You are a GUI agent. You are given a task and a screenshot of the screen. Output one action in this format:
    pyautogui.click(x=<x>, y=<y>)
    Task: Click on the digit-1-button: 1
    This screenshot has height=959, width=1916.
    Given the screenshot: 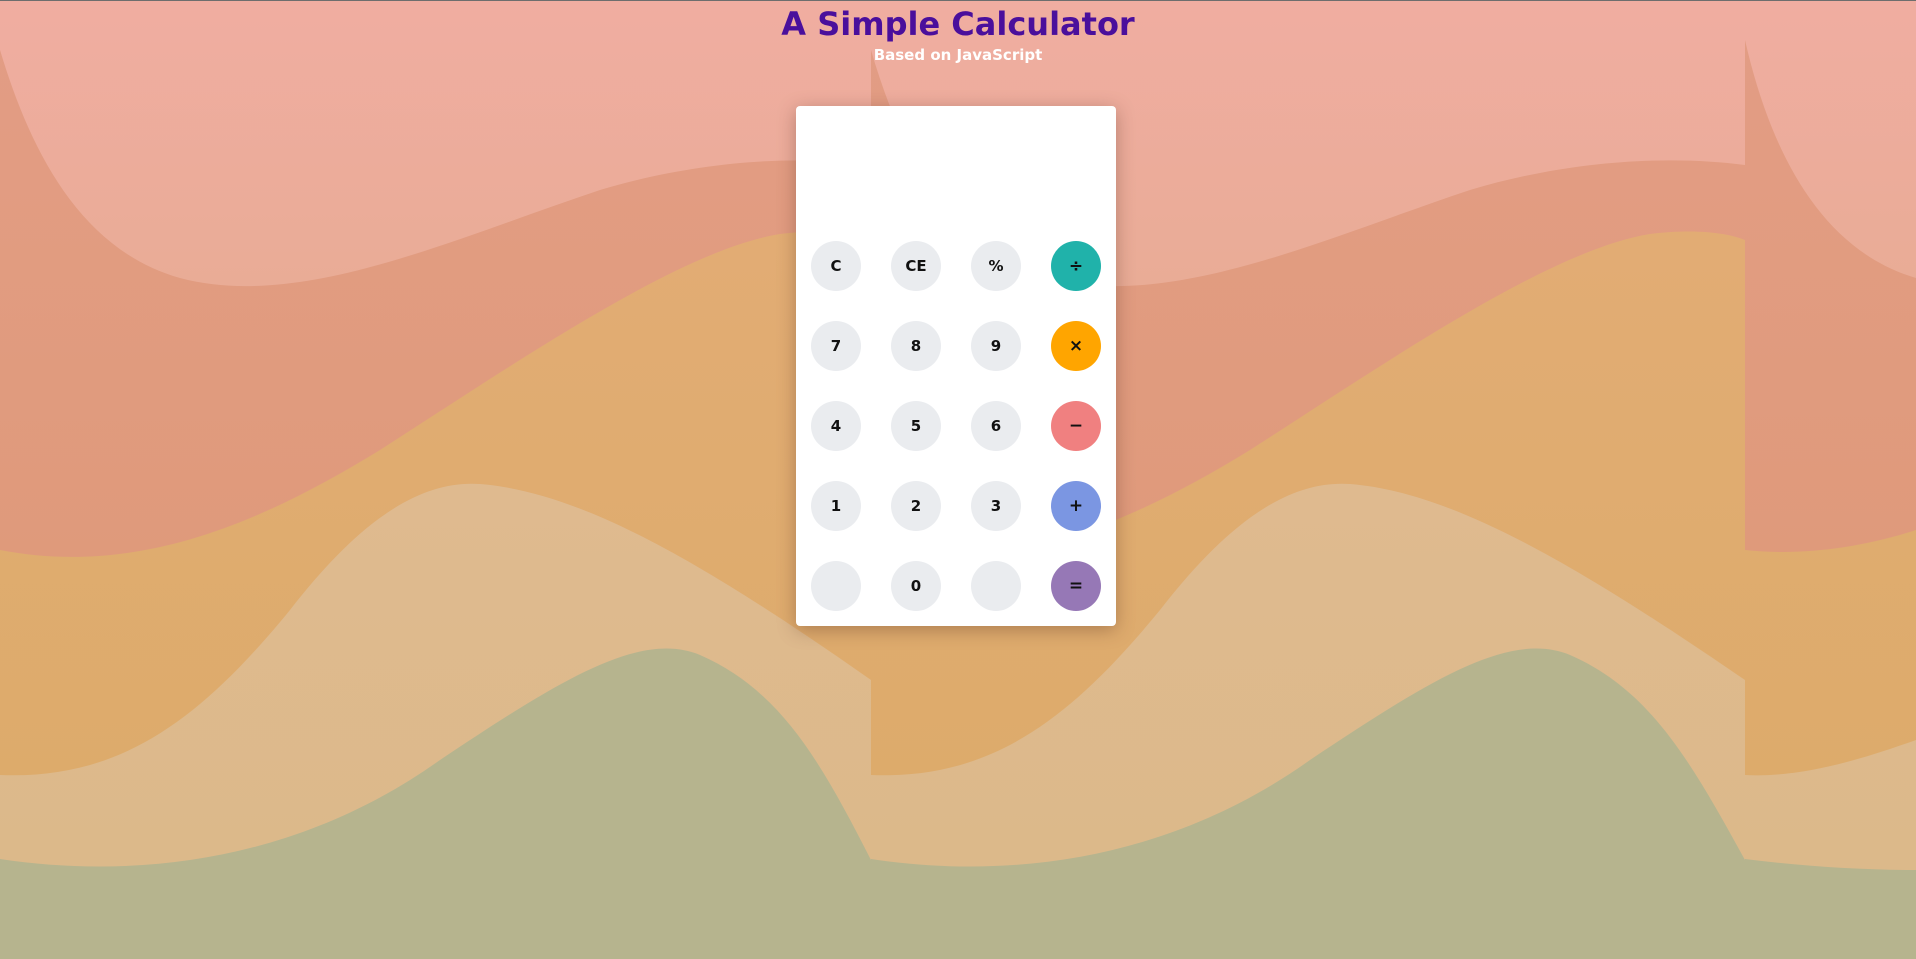 What is the action you would take?
    pyautogui.click(x=836, y=506)
    